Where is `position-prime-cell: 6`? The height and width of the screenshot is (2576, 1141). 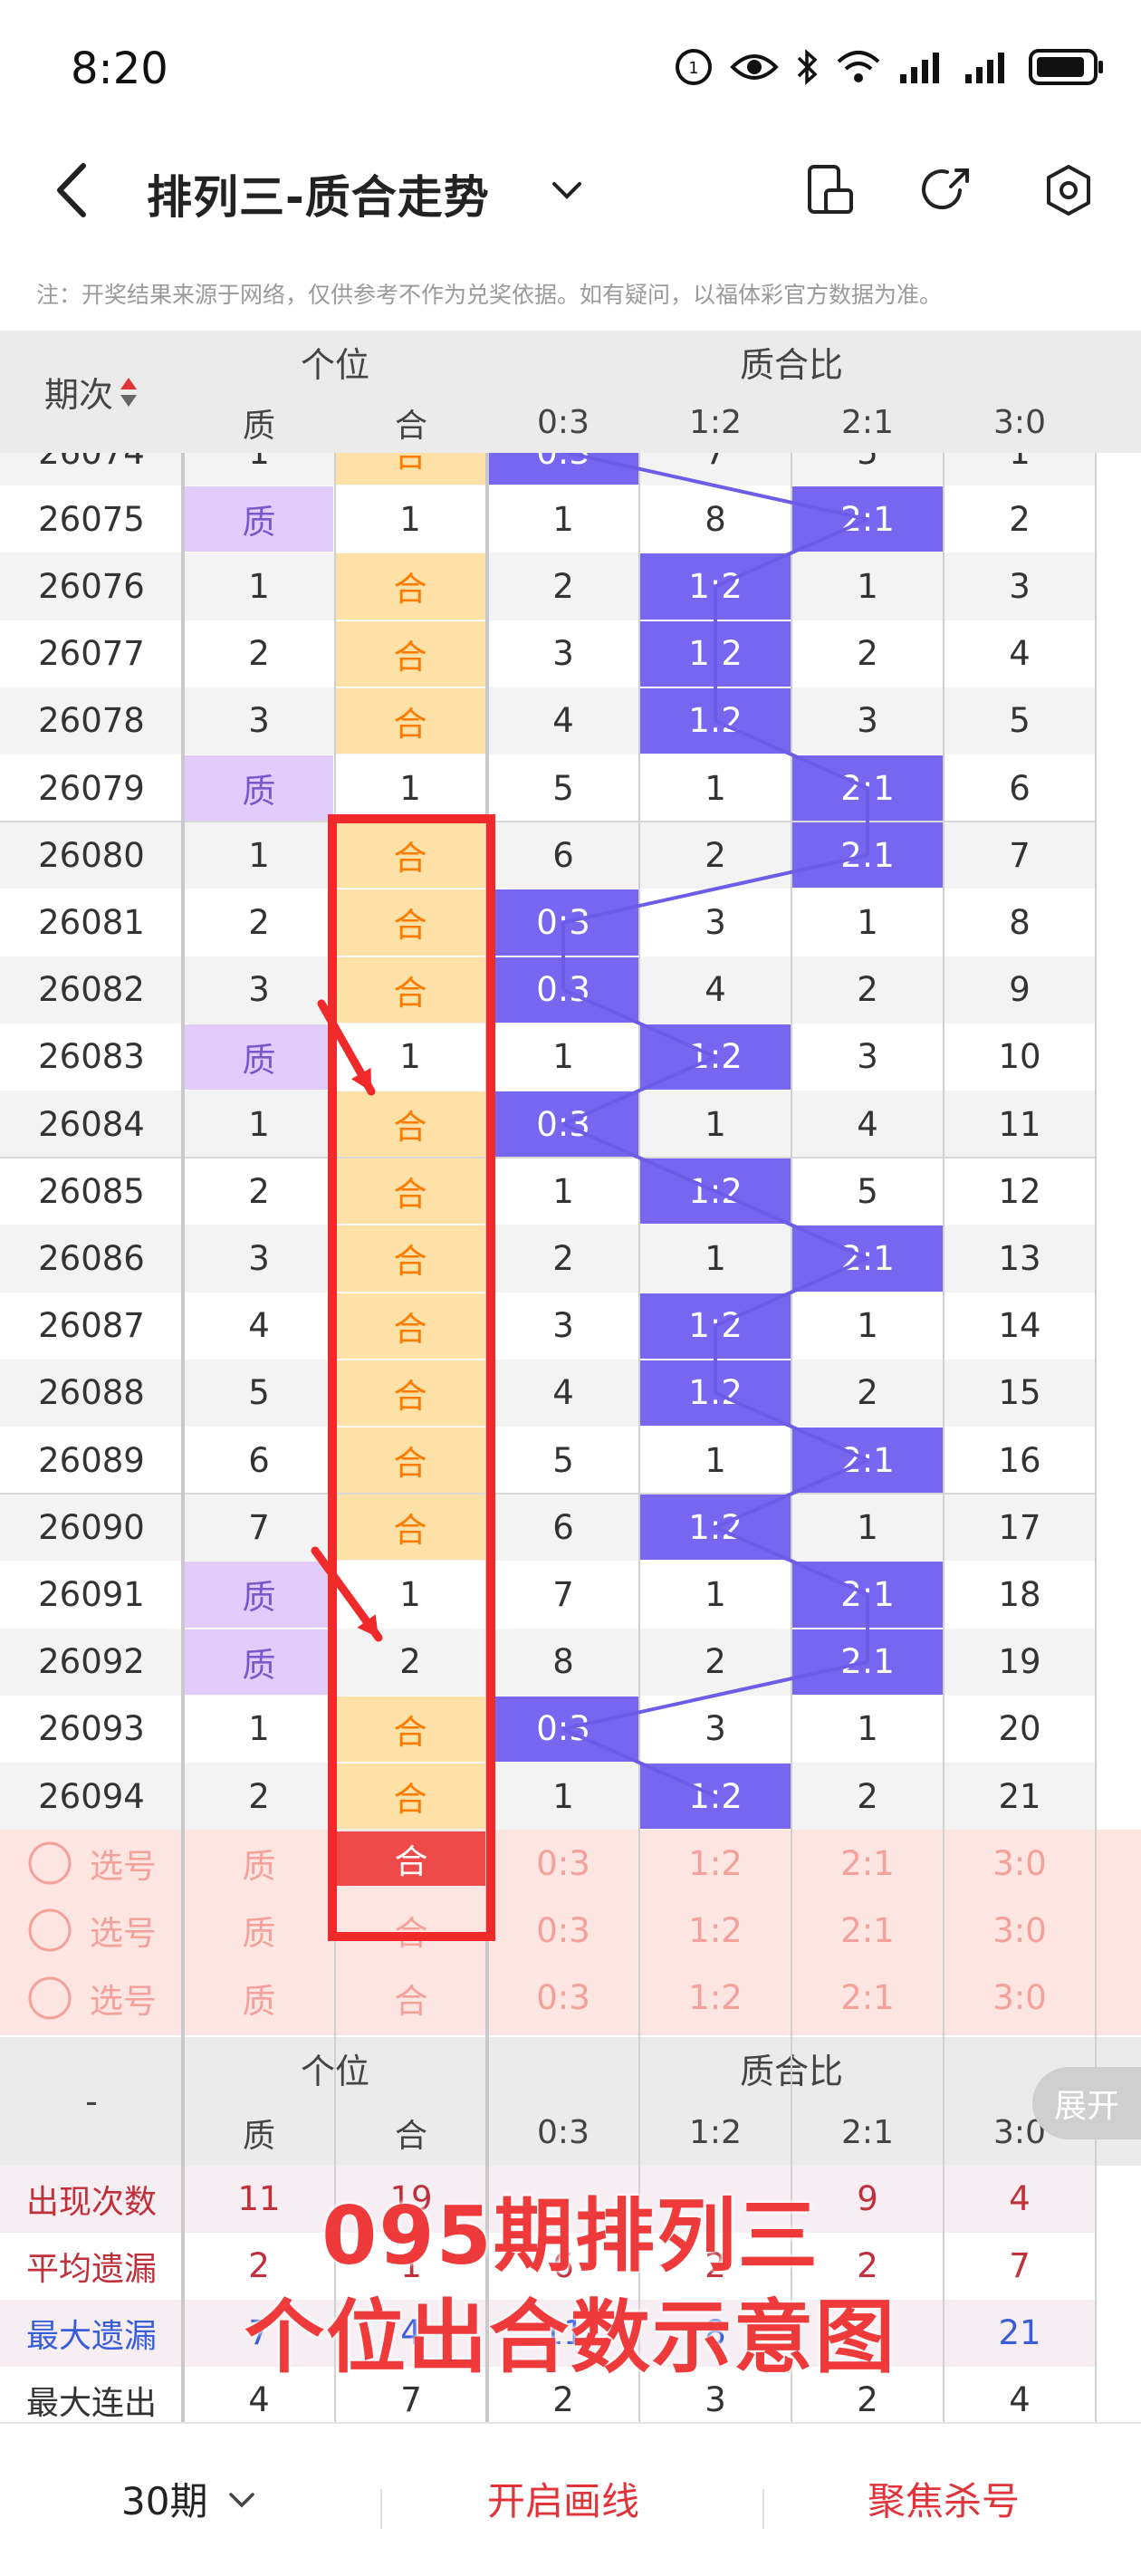
position-prime-cell: 6 is located at coordinates (259, 1460).